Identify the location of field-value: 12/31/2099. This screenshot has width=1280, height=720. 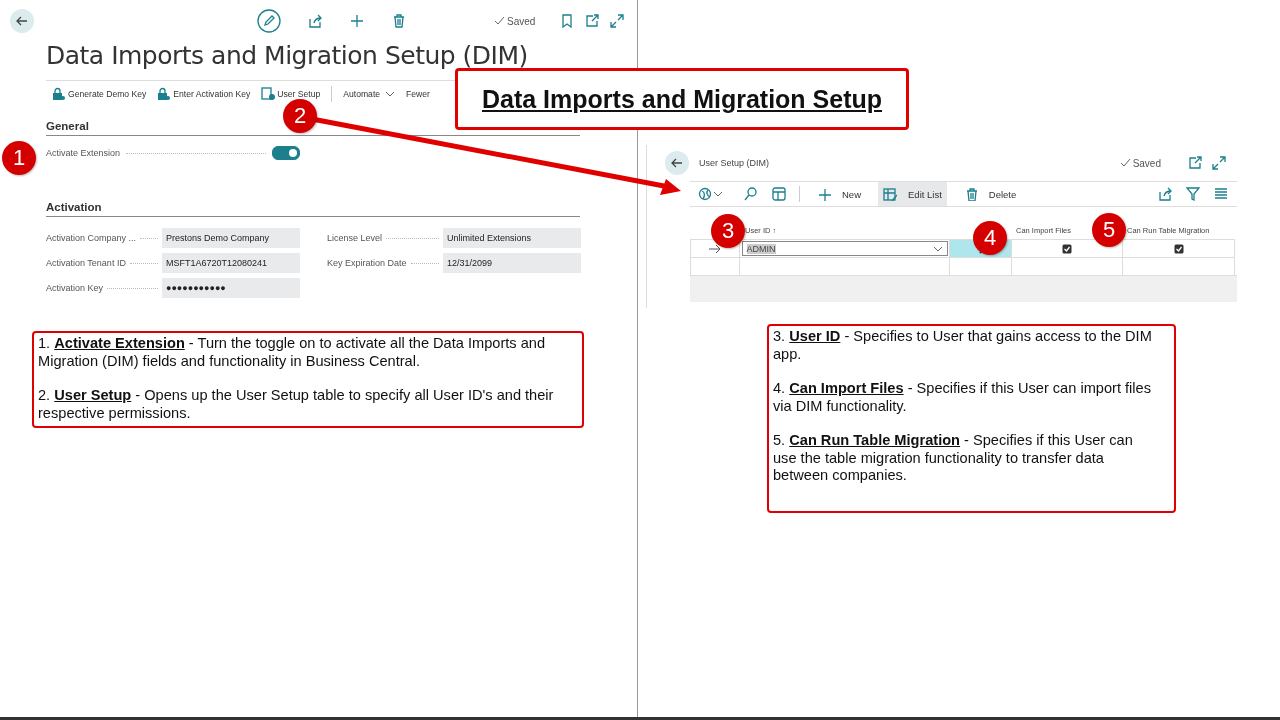
(512, 263).